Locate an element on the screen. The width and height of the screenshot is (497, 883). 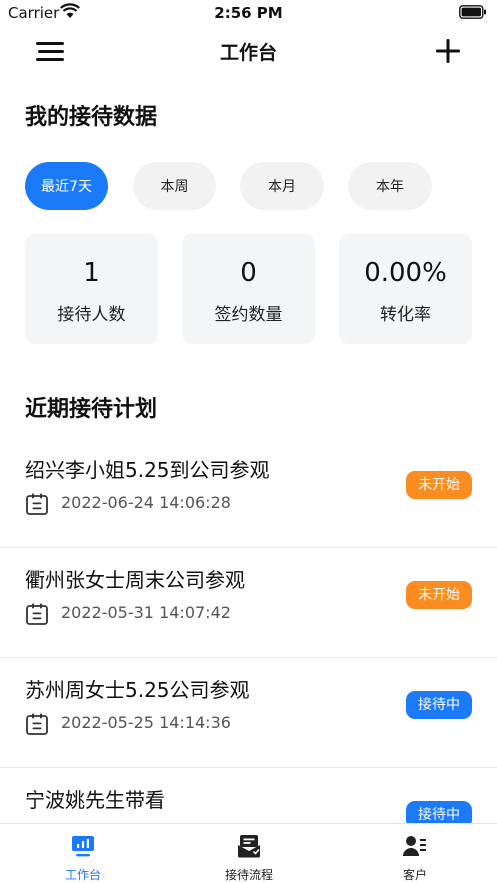
add-button is located at coordinates (448, 51).